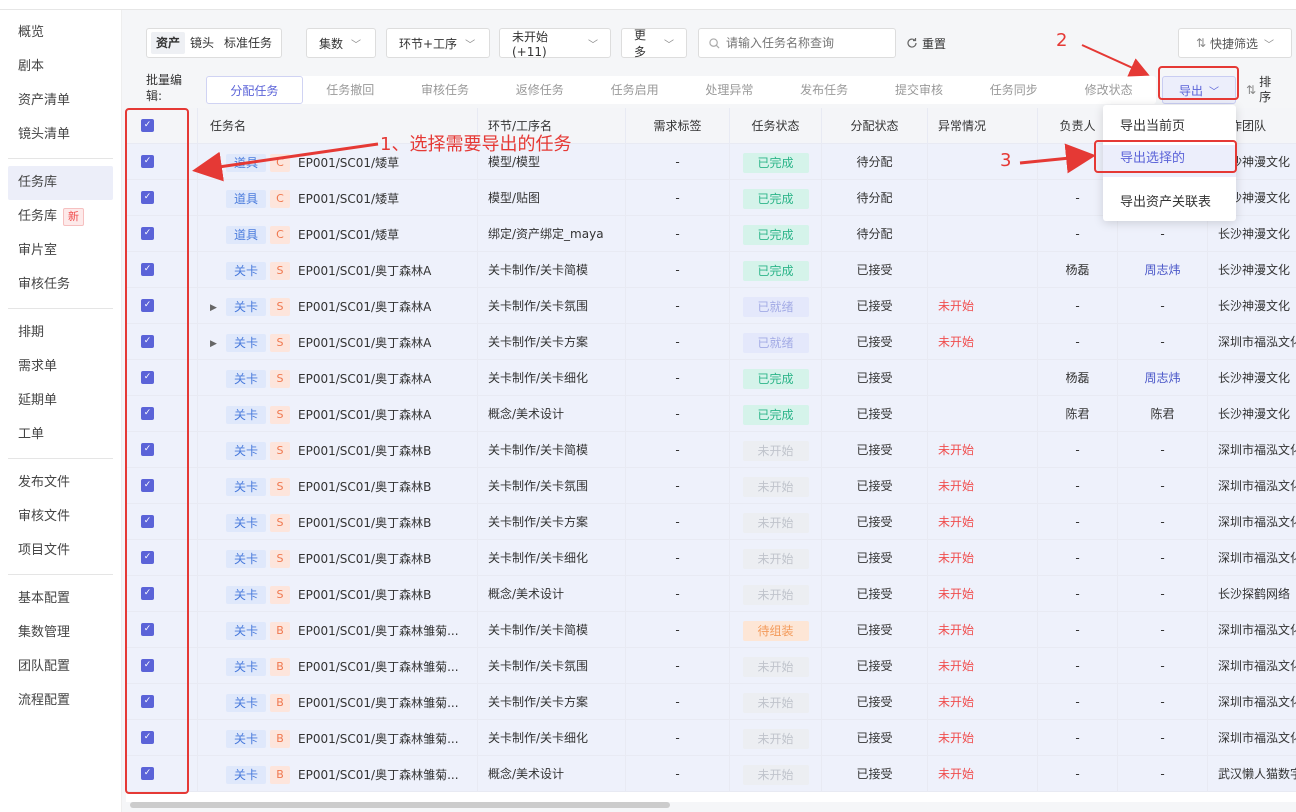  What do you see at coordinates (60, 701) in the screenshot?
I see `sidebar-item-flow-config: 流程配置` at bounding box center [60, 701].